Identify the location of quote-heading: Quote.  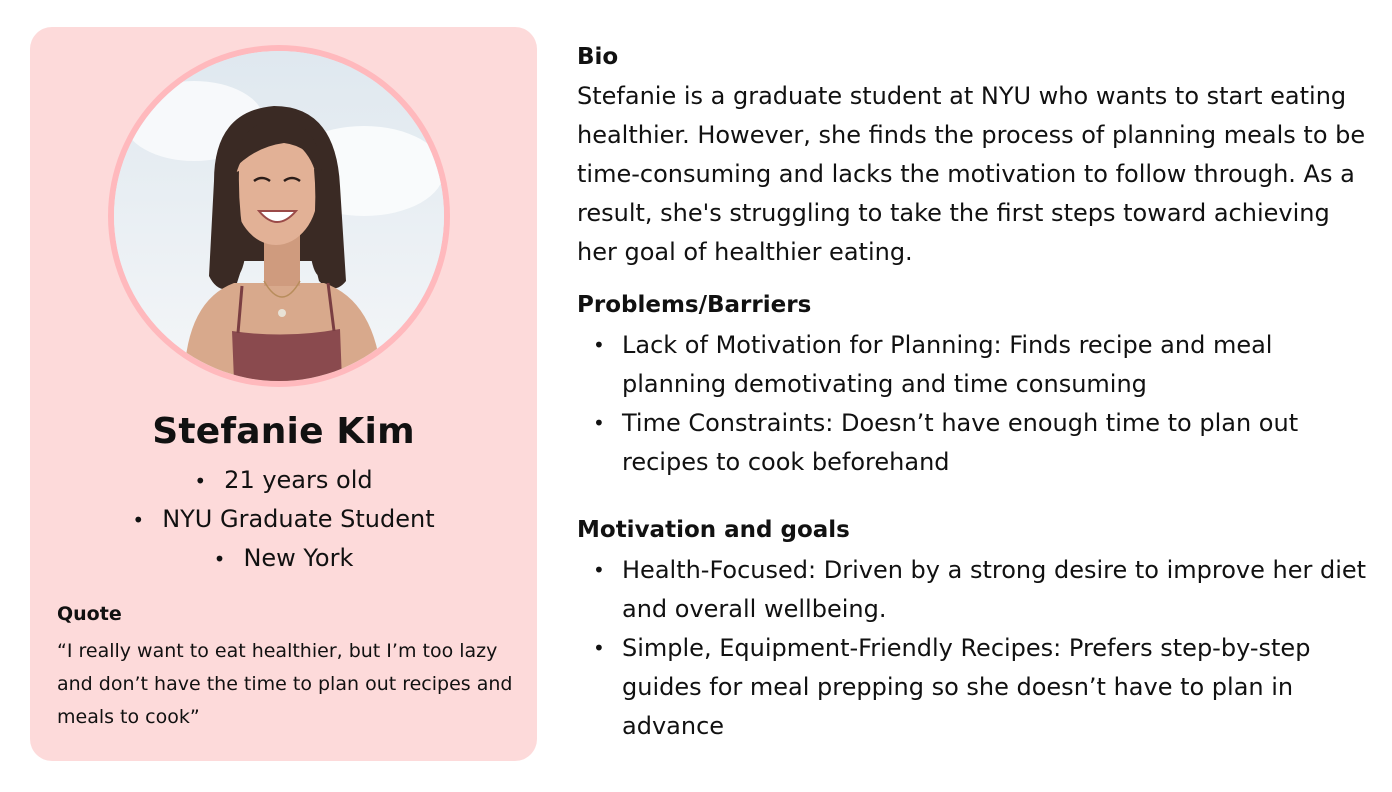
(89, 614).